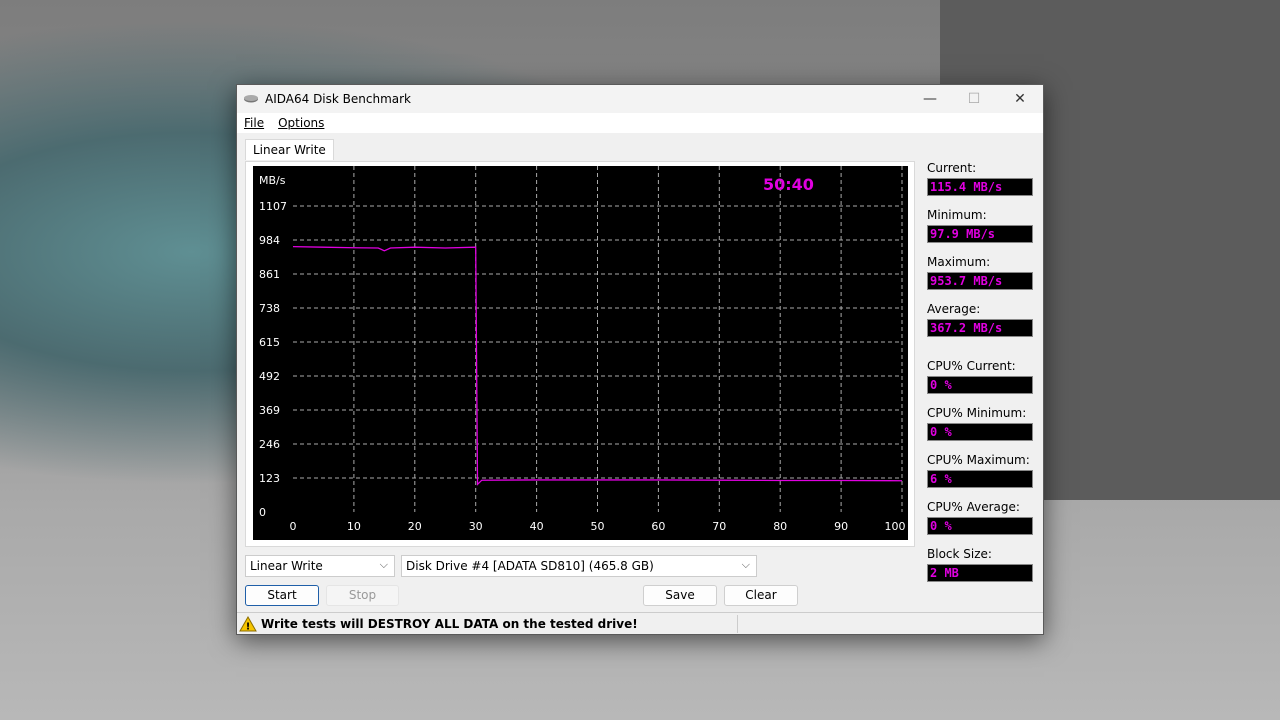 The width and height of the screenshot is (1280, 720). Describe the element at coordinates (282, 595) in the screenshot. I see `start-button: Start` at that location.